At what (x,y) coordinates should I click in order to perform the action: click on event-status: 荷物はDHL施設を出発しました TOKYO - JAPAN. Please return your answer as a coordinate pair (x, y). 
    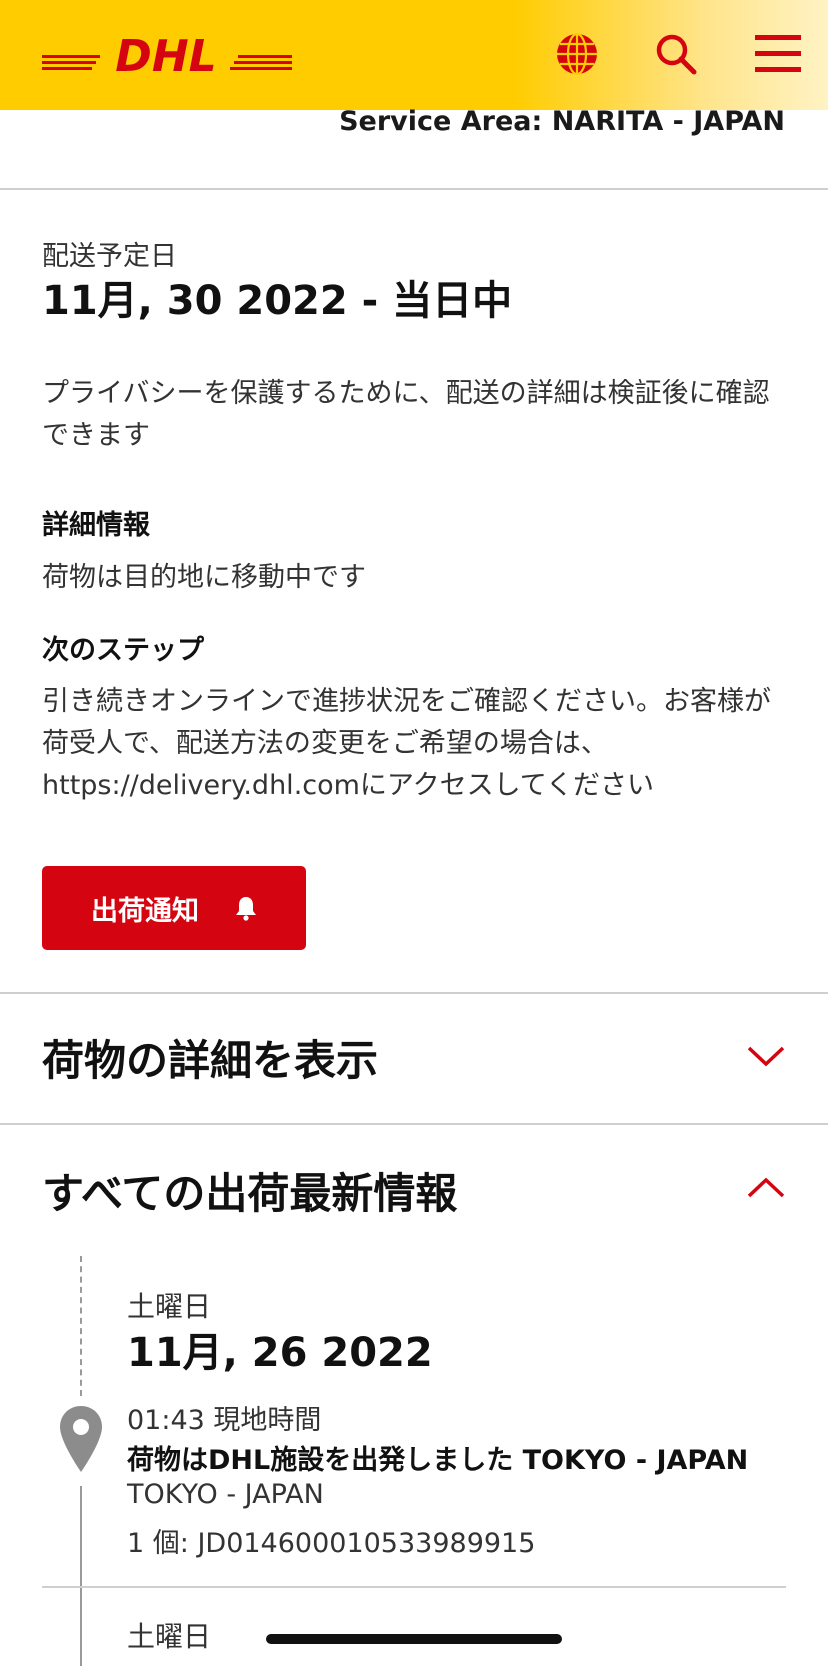
    Looking at the image, I should click on (438, 1460).